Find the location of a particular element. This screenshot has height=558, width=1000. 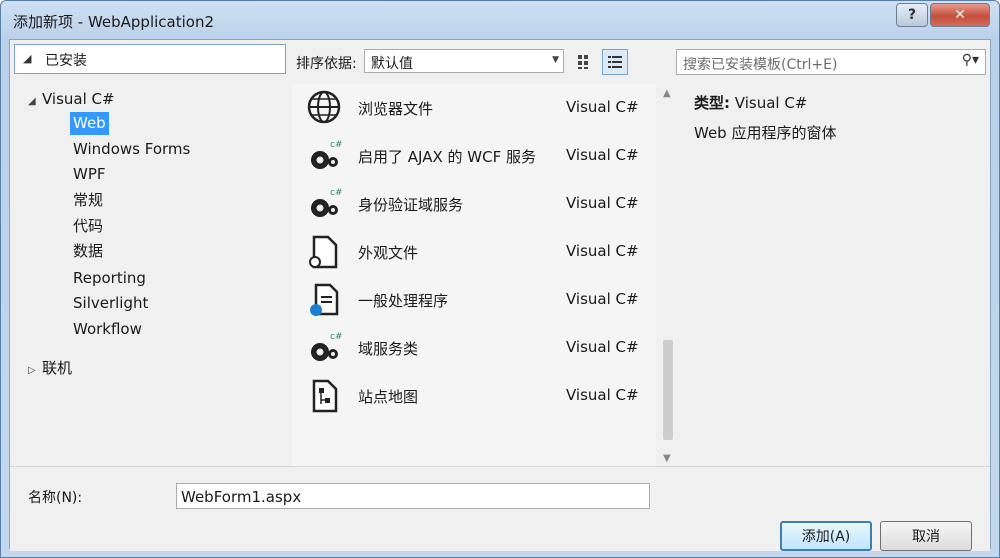

item-name: 站点地图 is located at coordinates (388, 397).